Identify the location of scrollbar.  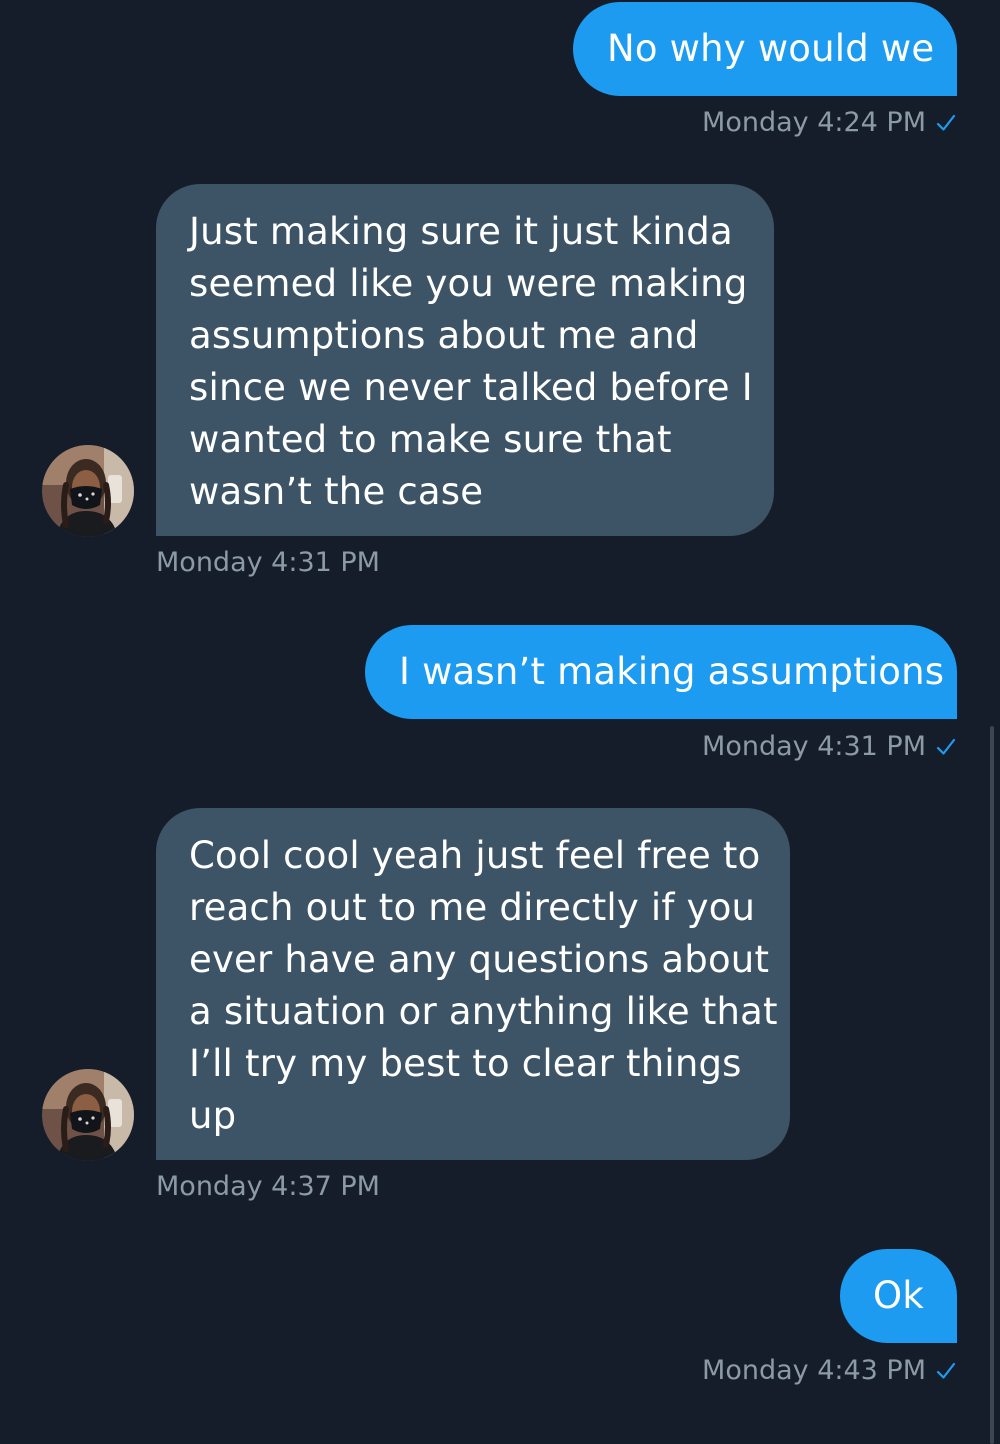
(992, 1085).